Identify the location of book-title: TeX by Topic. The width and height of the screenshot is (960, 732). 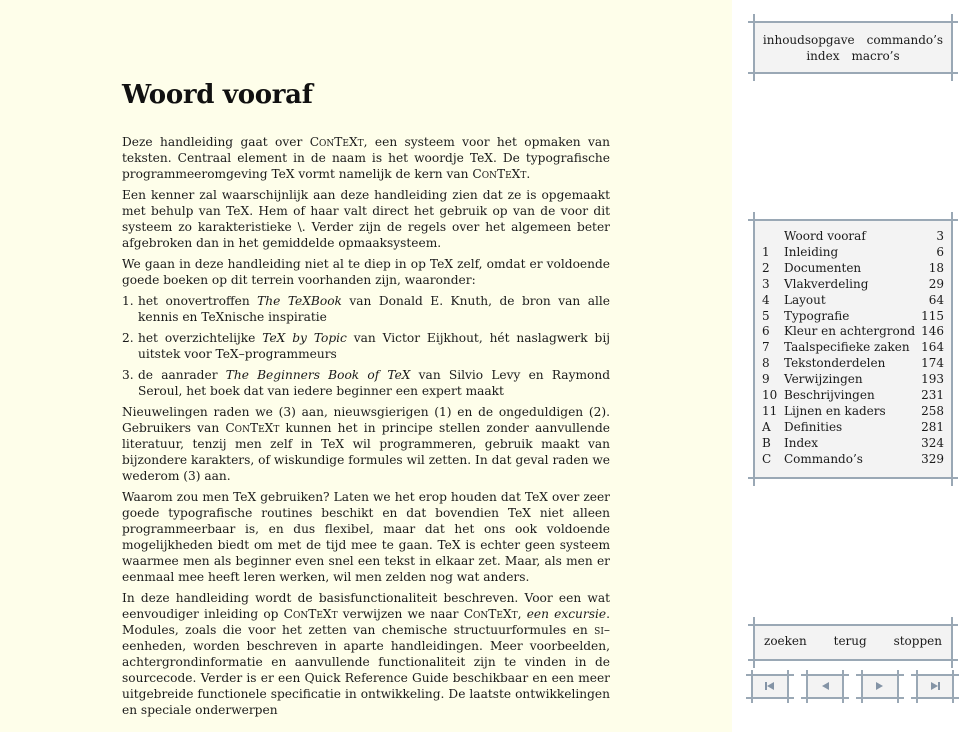
(304, 338).